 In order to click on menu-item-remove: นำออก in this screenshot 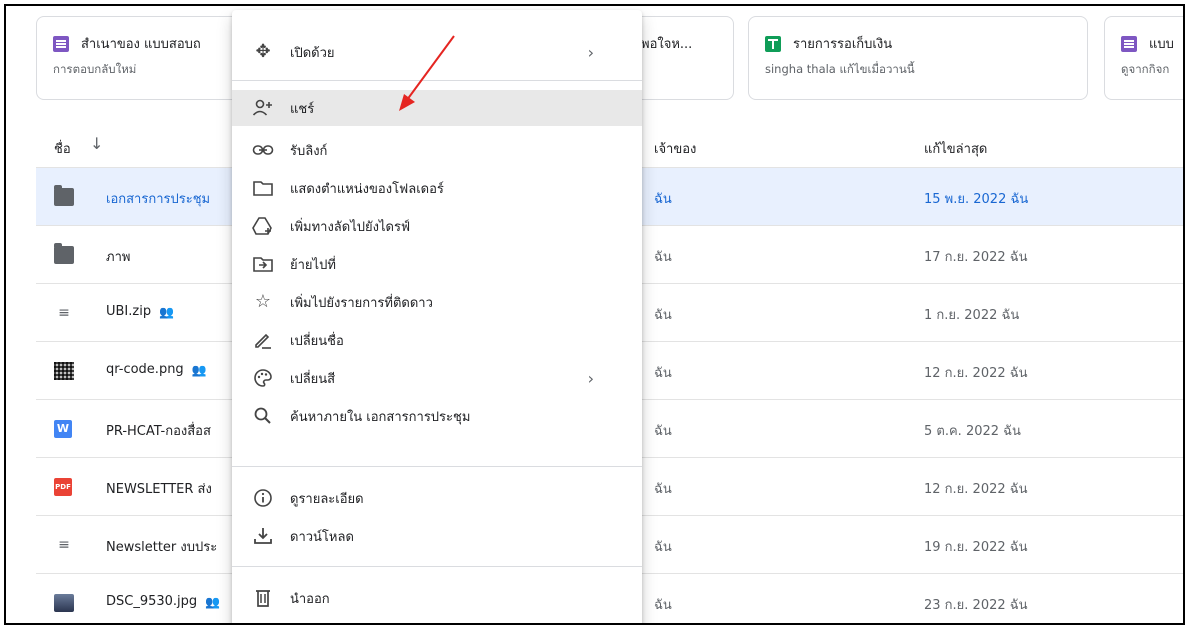, I will do `click(437, 598)`.